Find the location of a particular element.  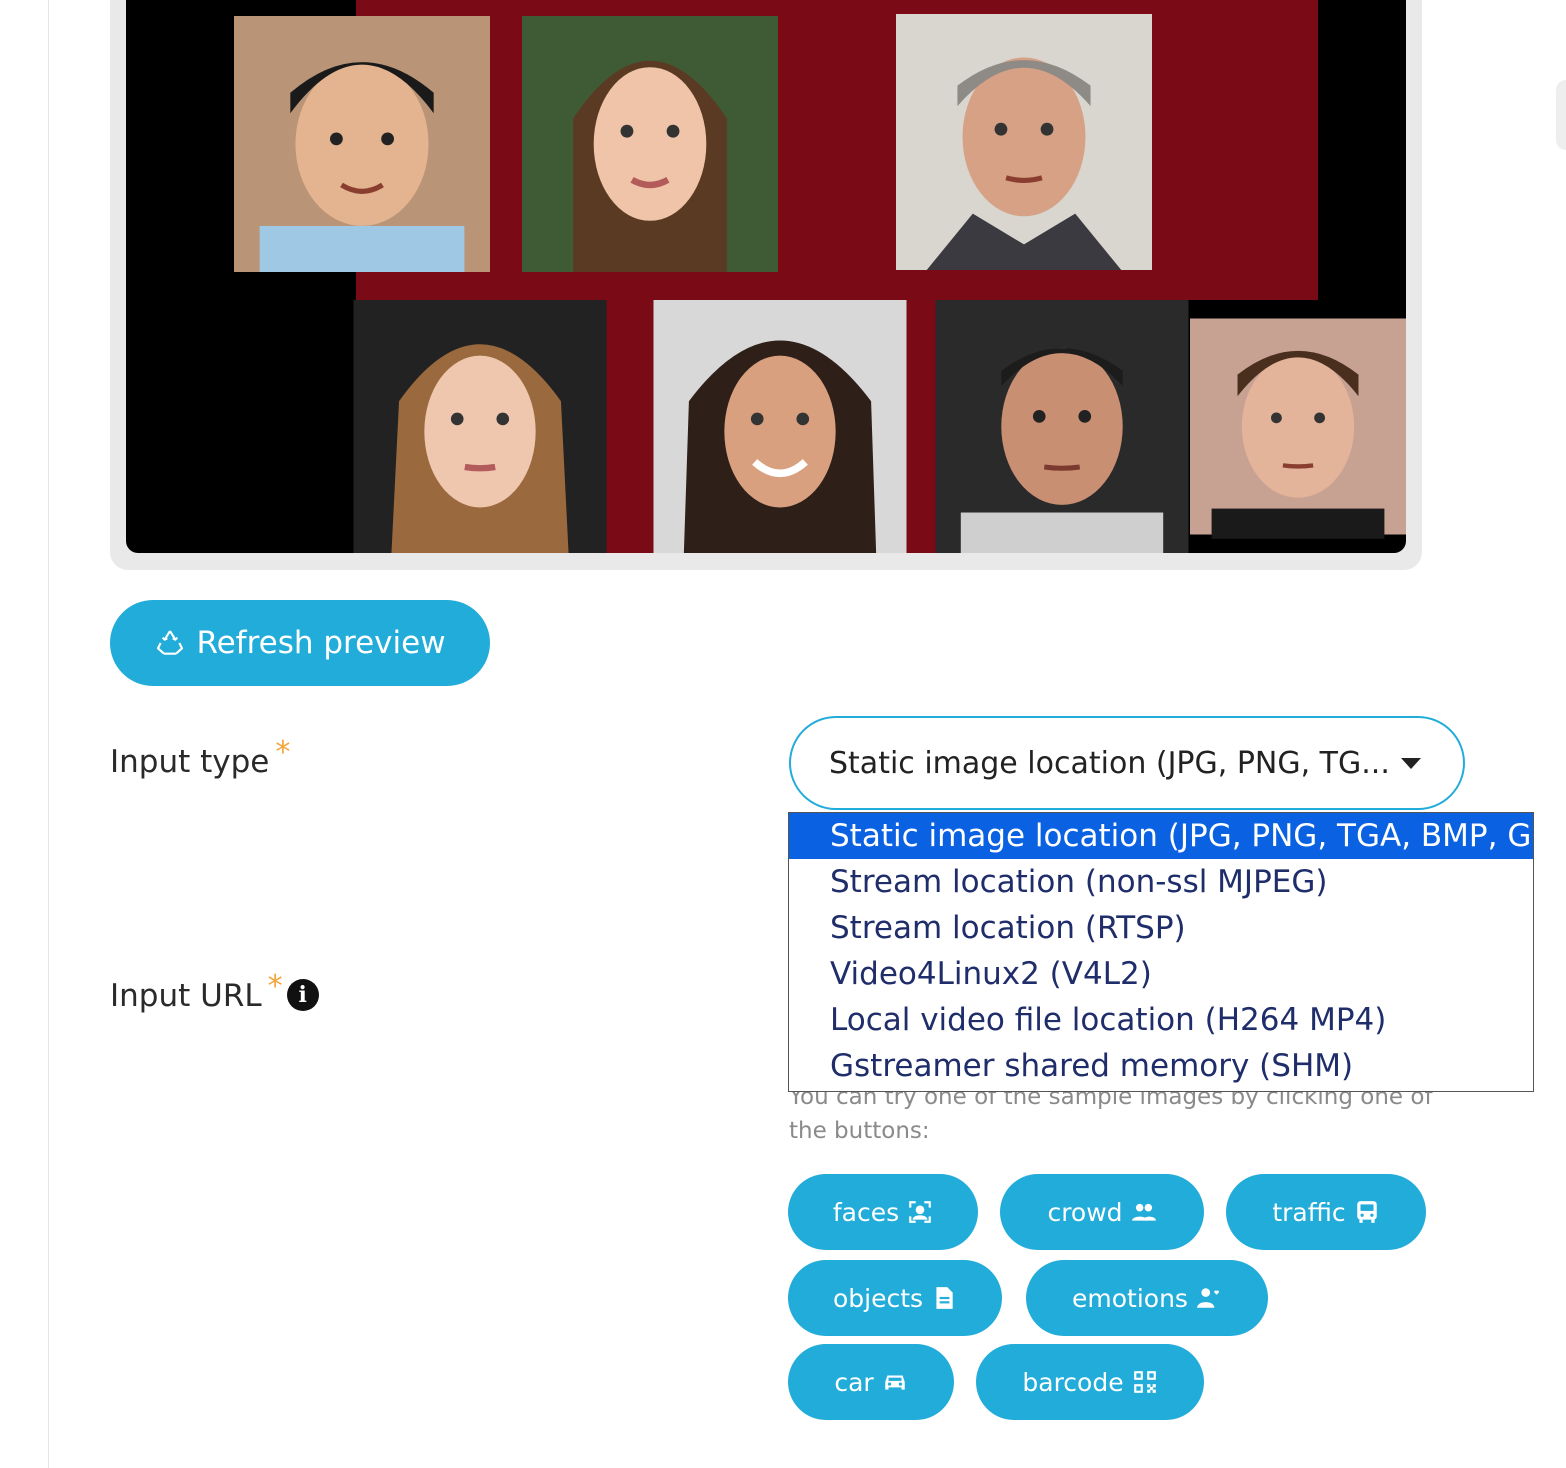

users-icon is located at coordinates (1143, 1212).